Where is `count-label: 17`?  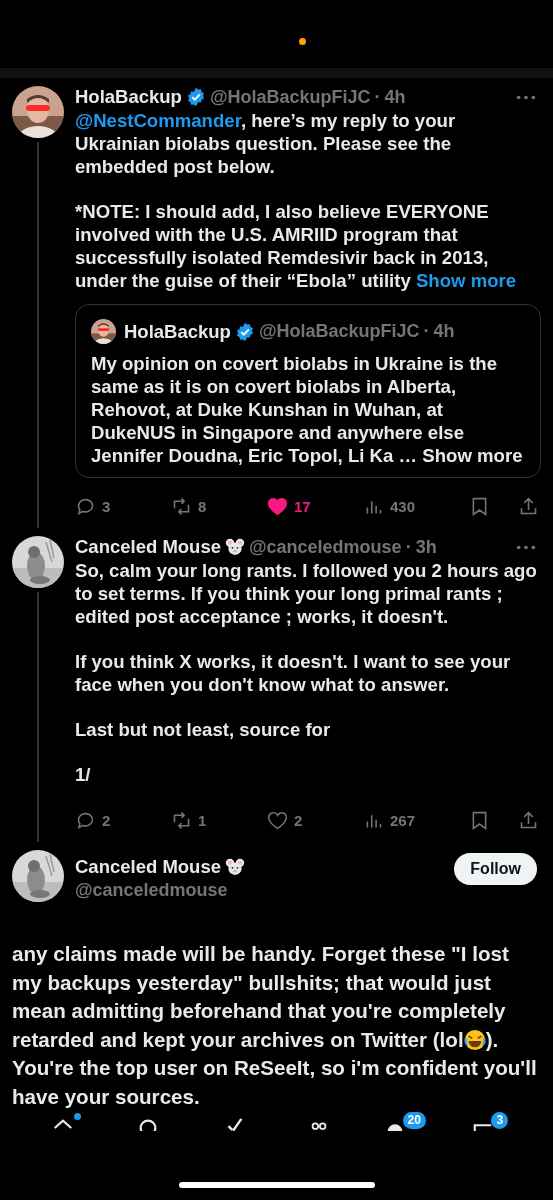 count-label: 17 is located at coordinates (302, 506).